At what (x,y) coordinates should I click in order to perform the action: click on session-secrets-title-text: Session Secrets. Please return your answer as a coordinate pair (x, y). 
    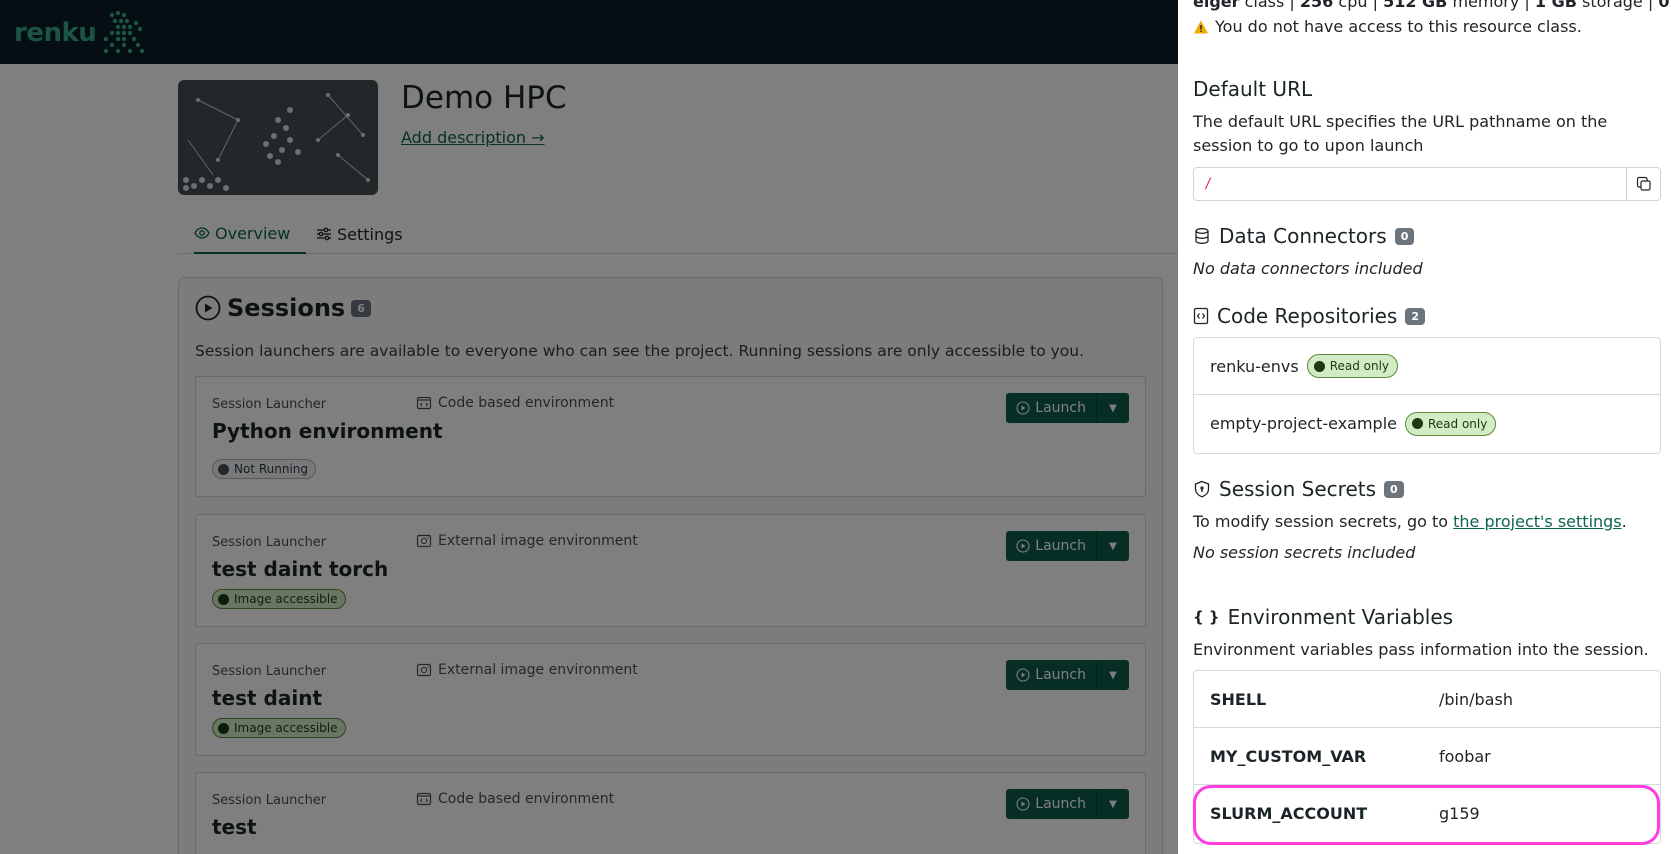
    Looking at the image, I should click on (1298, 489).